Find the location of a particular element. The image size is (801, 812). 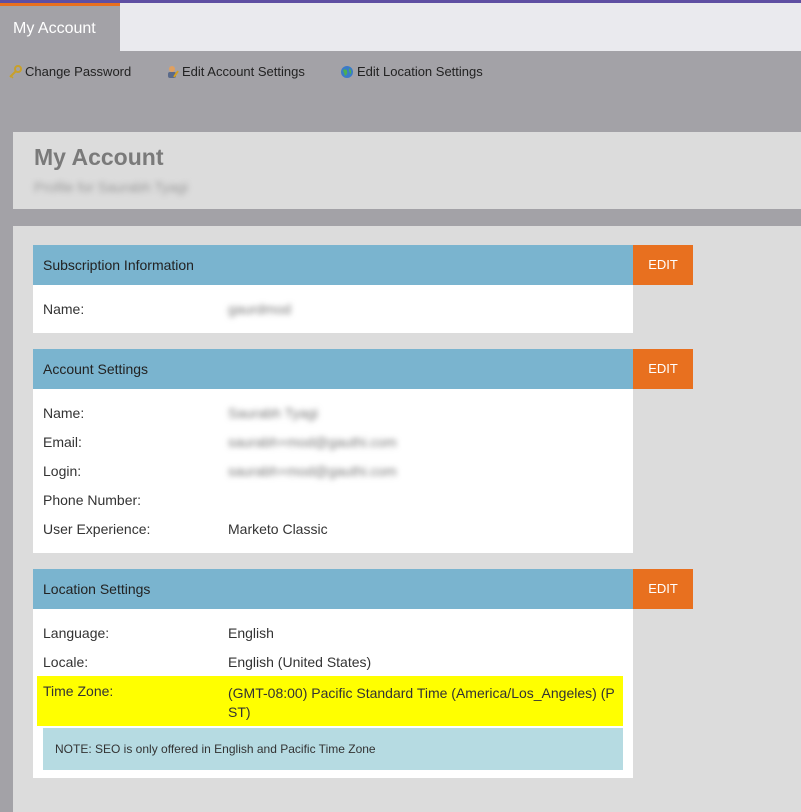

account-login-row: Login: saurabh+mod@gauthi.com is located at coordinates (333, 470).